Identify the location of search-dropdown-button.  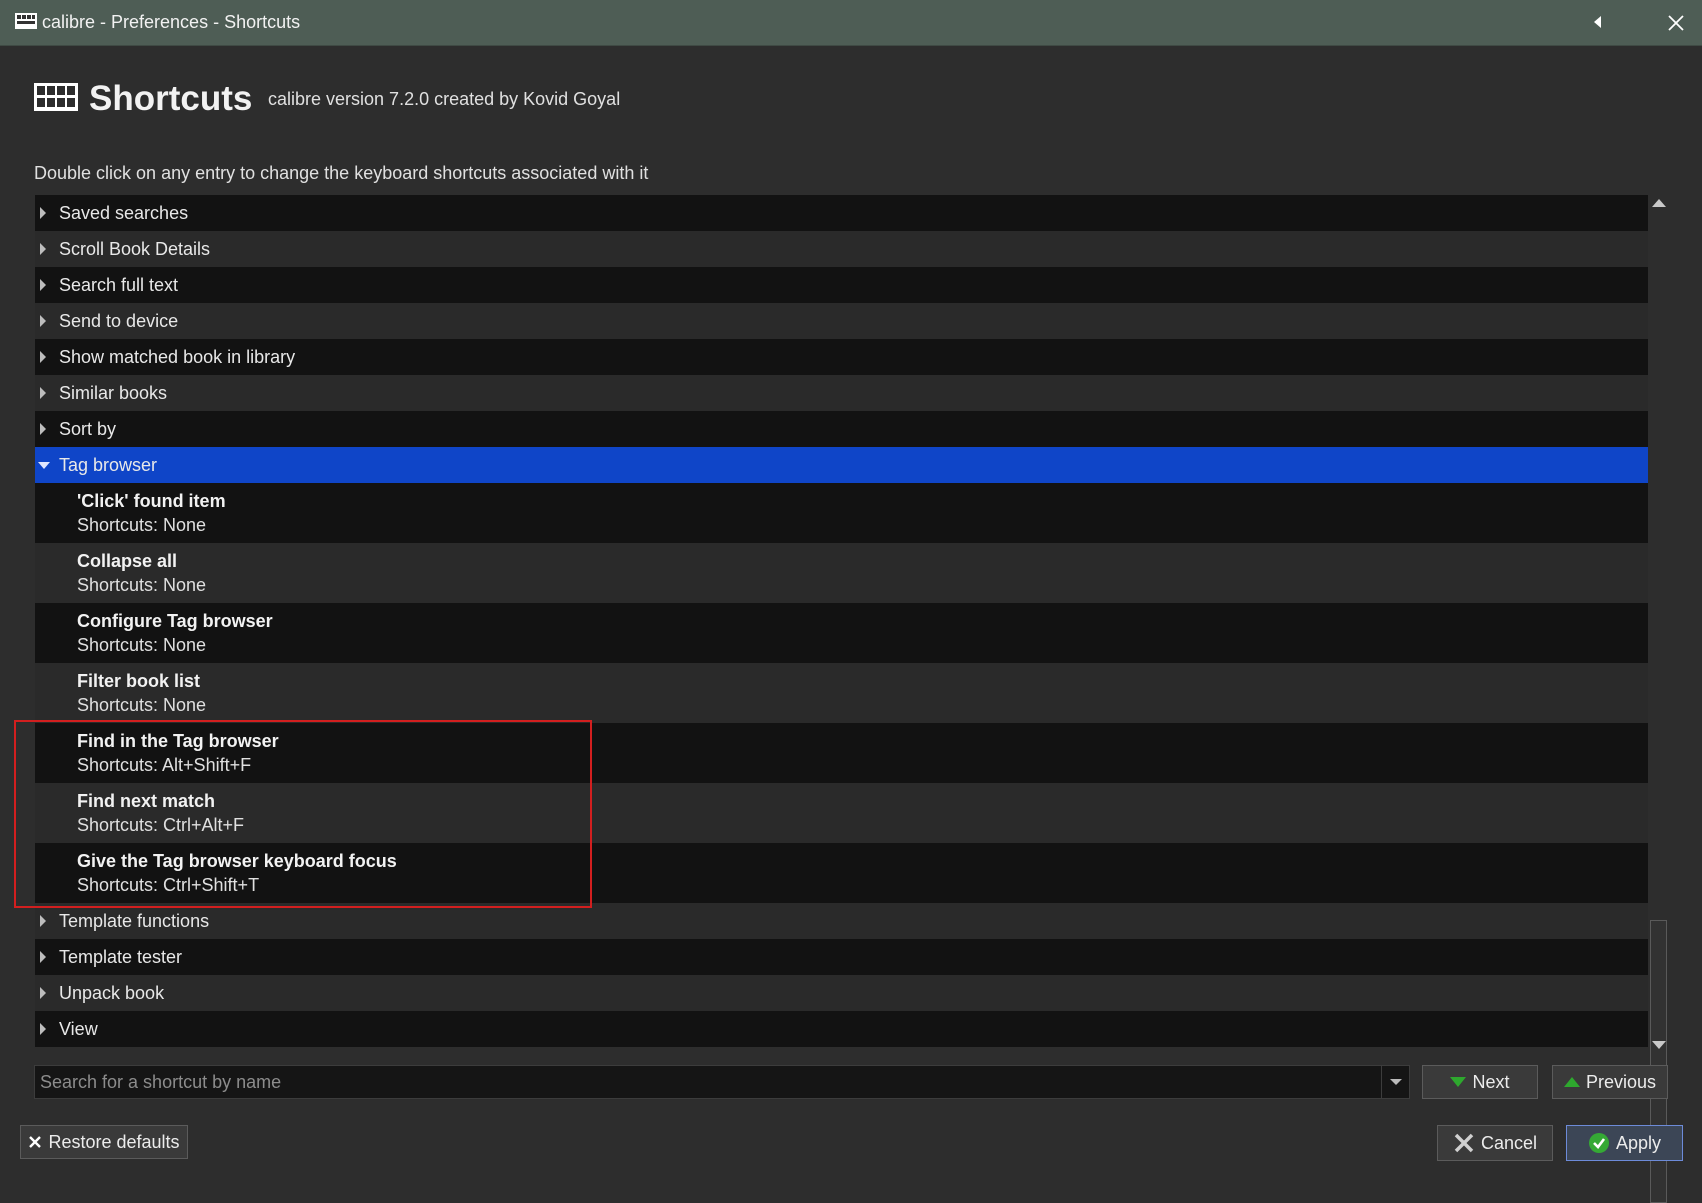
(1395, 1082).